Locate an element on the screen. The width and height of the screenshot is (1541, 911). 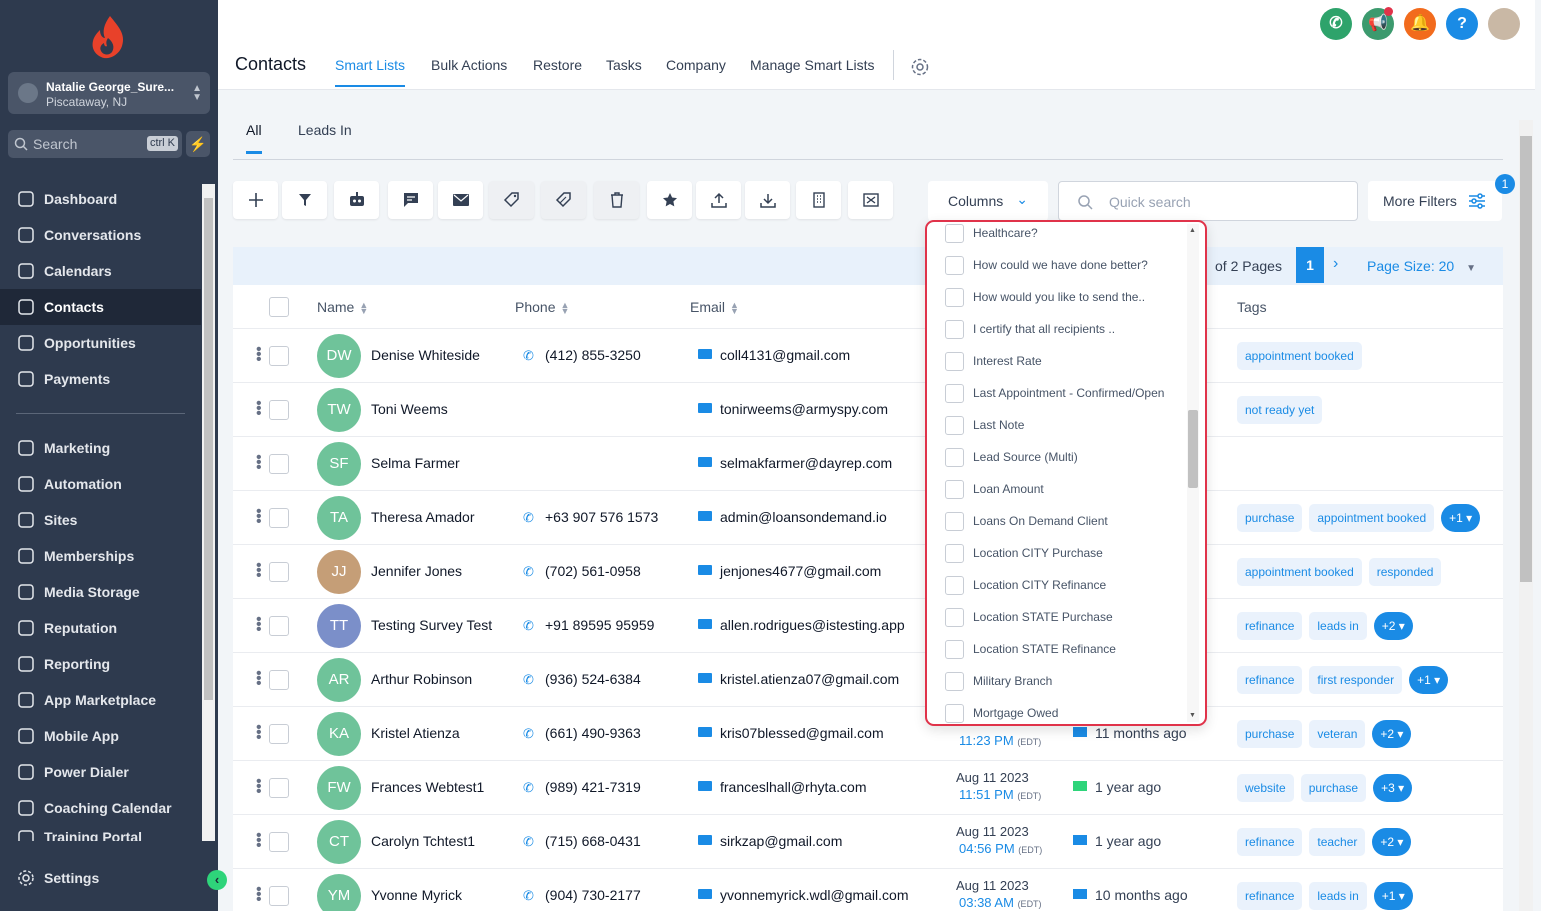
tag-chip: veteran is located at coordinates (1337, 734).